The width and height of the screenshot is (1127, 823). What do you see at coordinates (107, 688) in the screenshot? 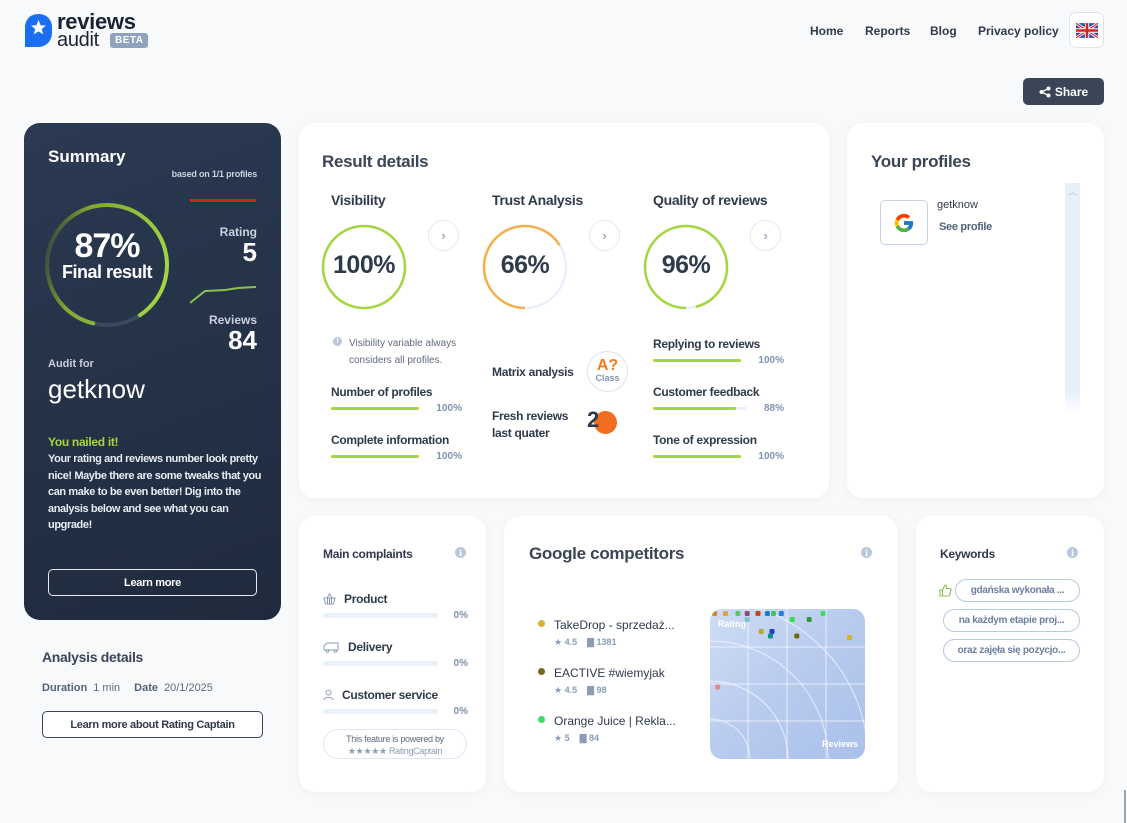
I see `duration-value: 1 min` at bounding box center [107, 688].